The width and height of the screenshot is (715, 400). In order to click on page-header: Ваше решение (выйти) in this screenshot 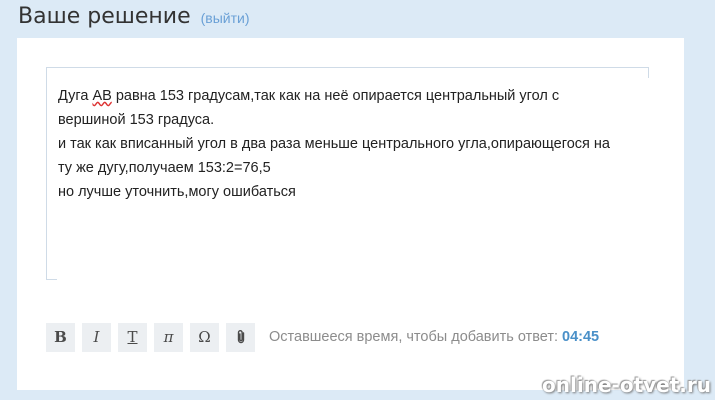, I will do `click(134, 17)`.